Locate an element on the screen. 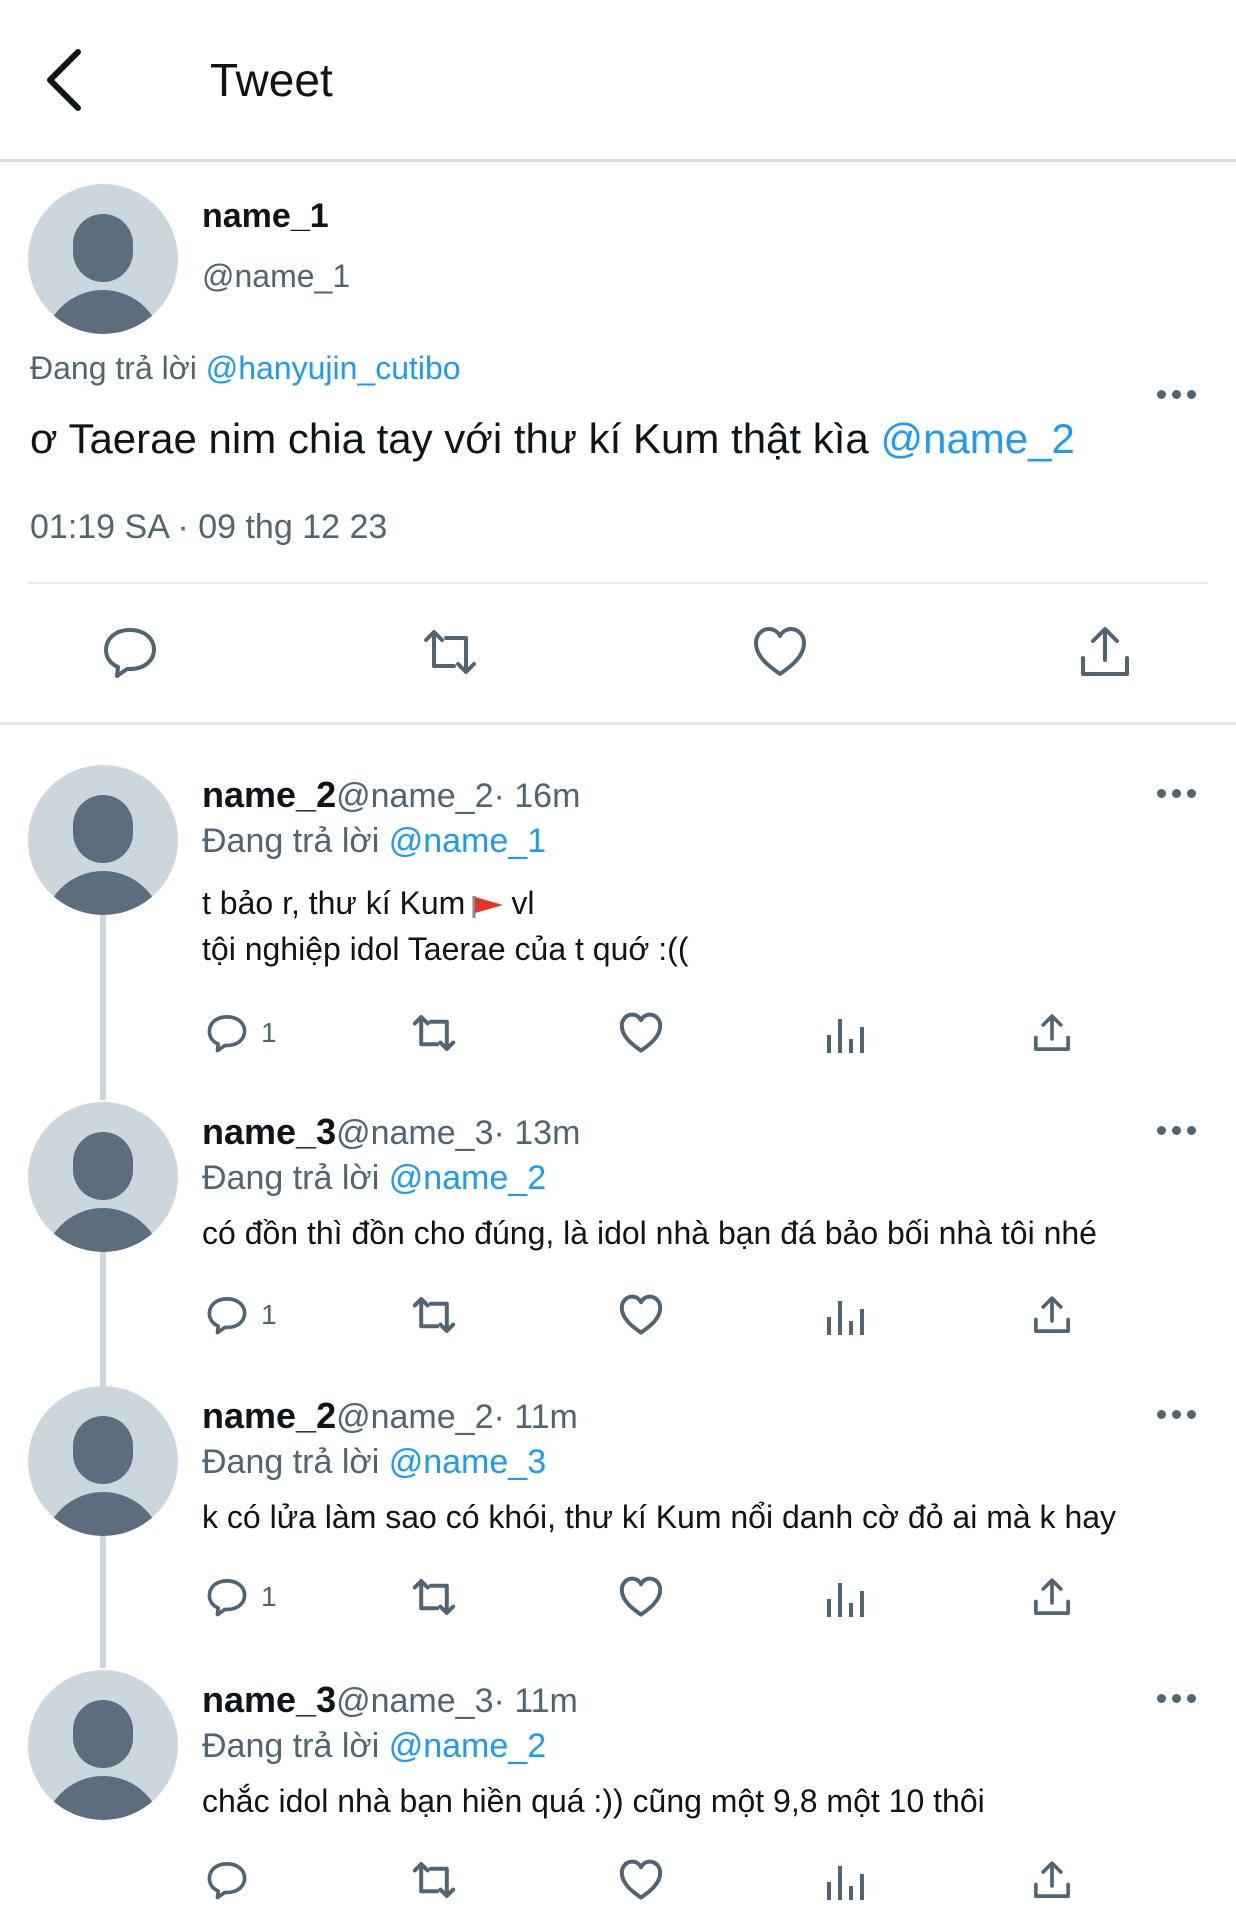 This screenshot has width=1236, height=1920. reply-header: name_2@name_2· 16m is located at coordinates (391, 799).